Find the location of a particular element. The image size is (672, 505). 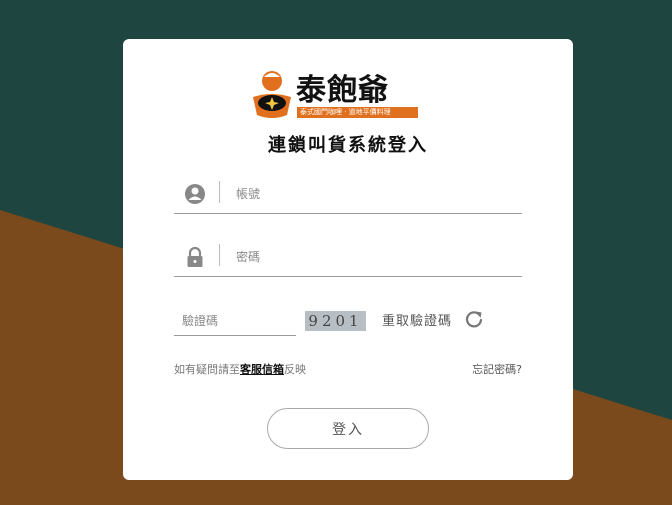

account-field is located at coordinates (348, 195).